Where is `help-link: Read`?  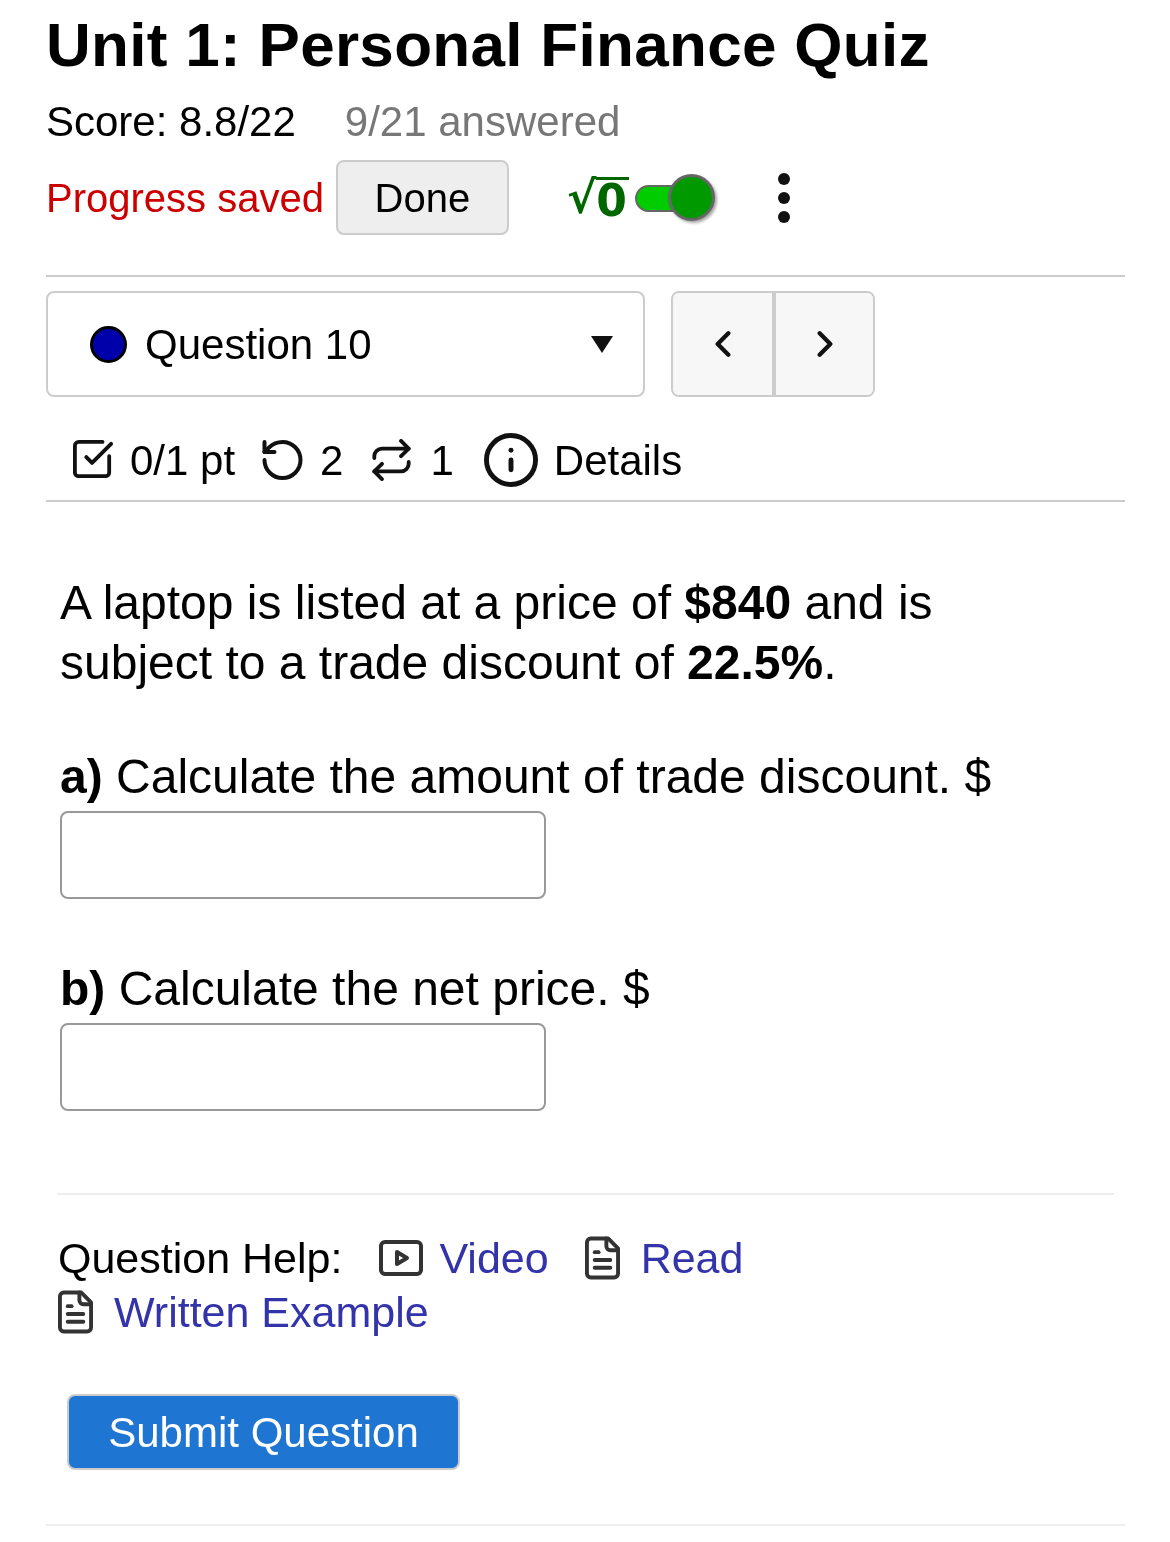
help-link: Read is located at coordinates (664, 1258).